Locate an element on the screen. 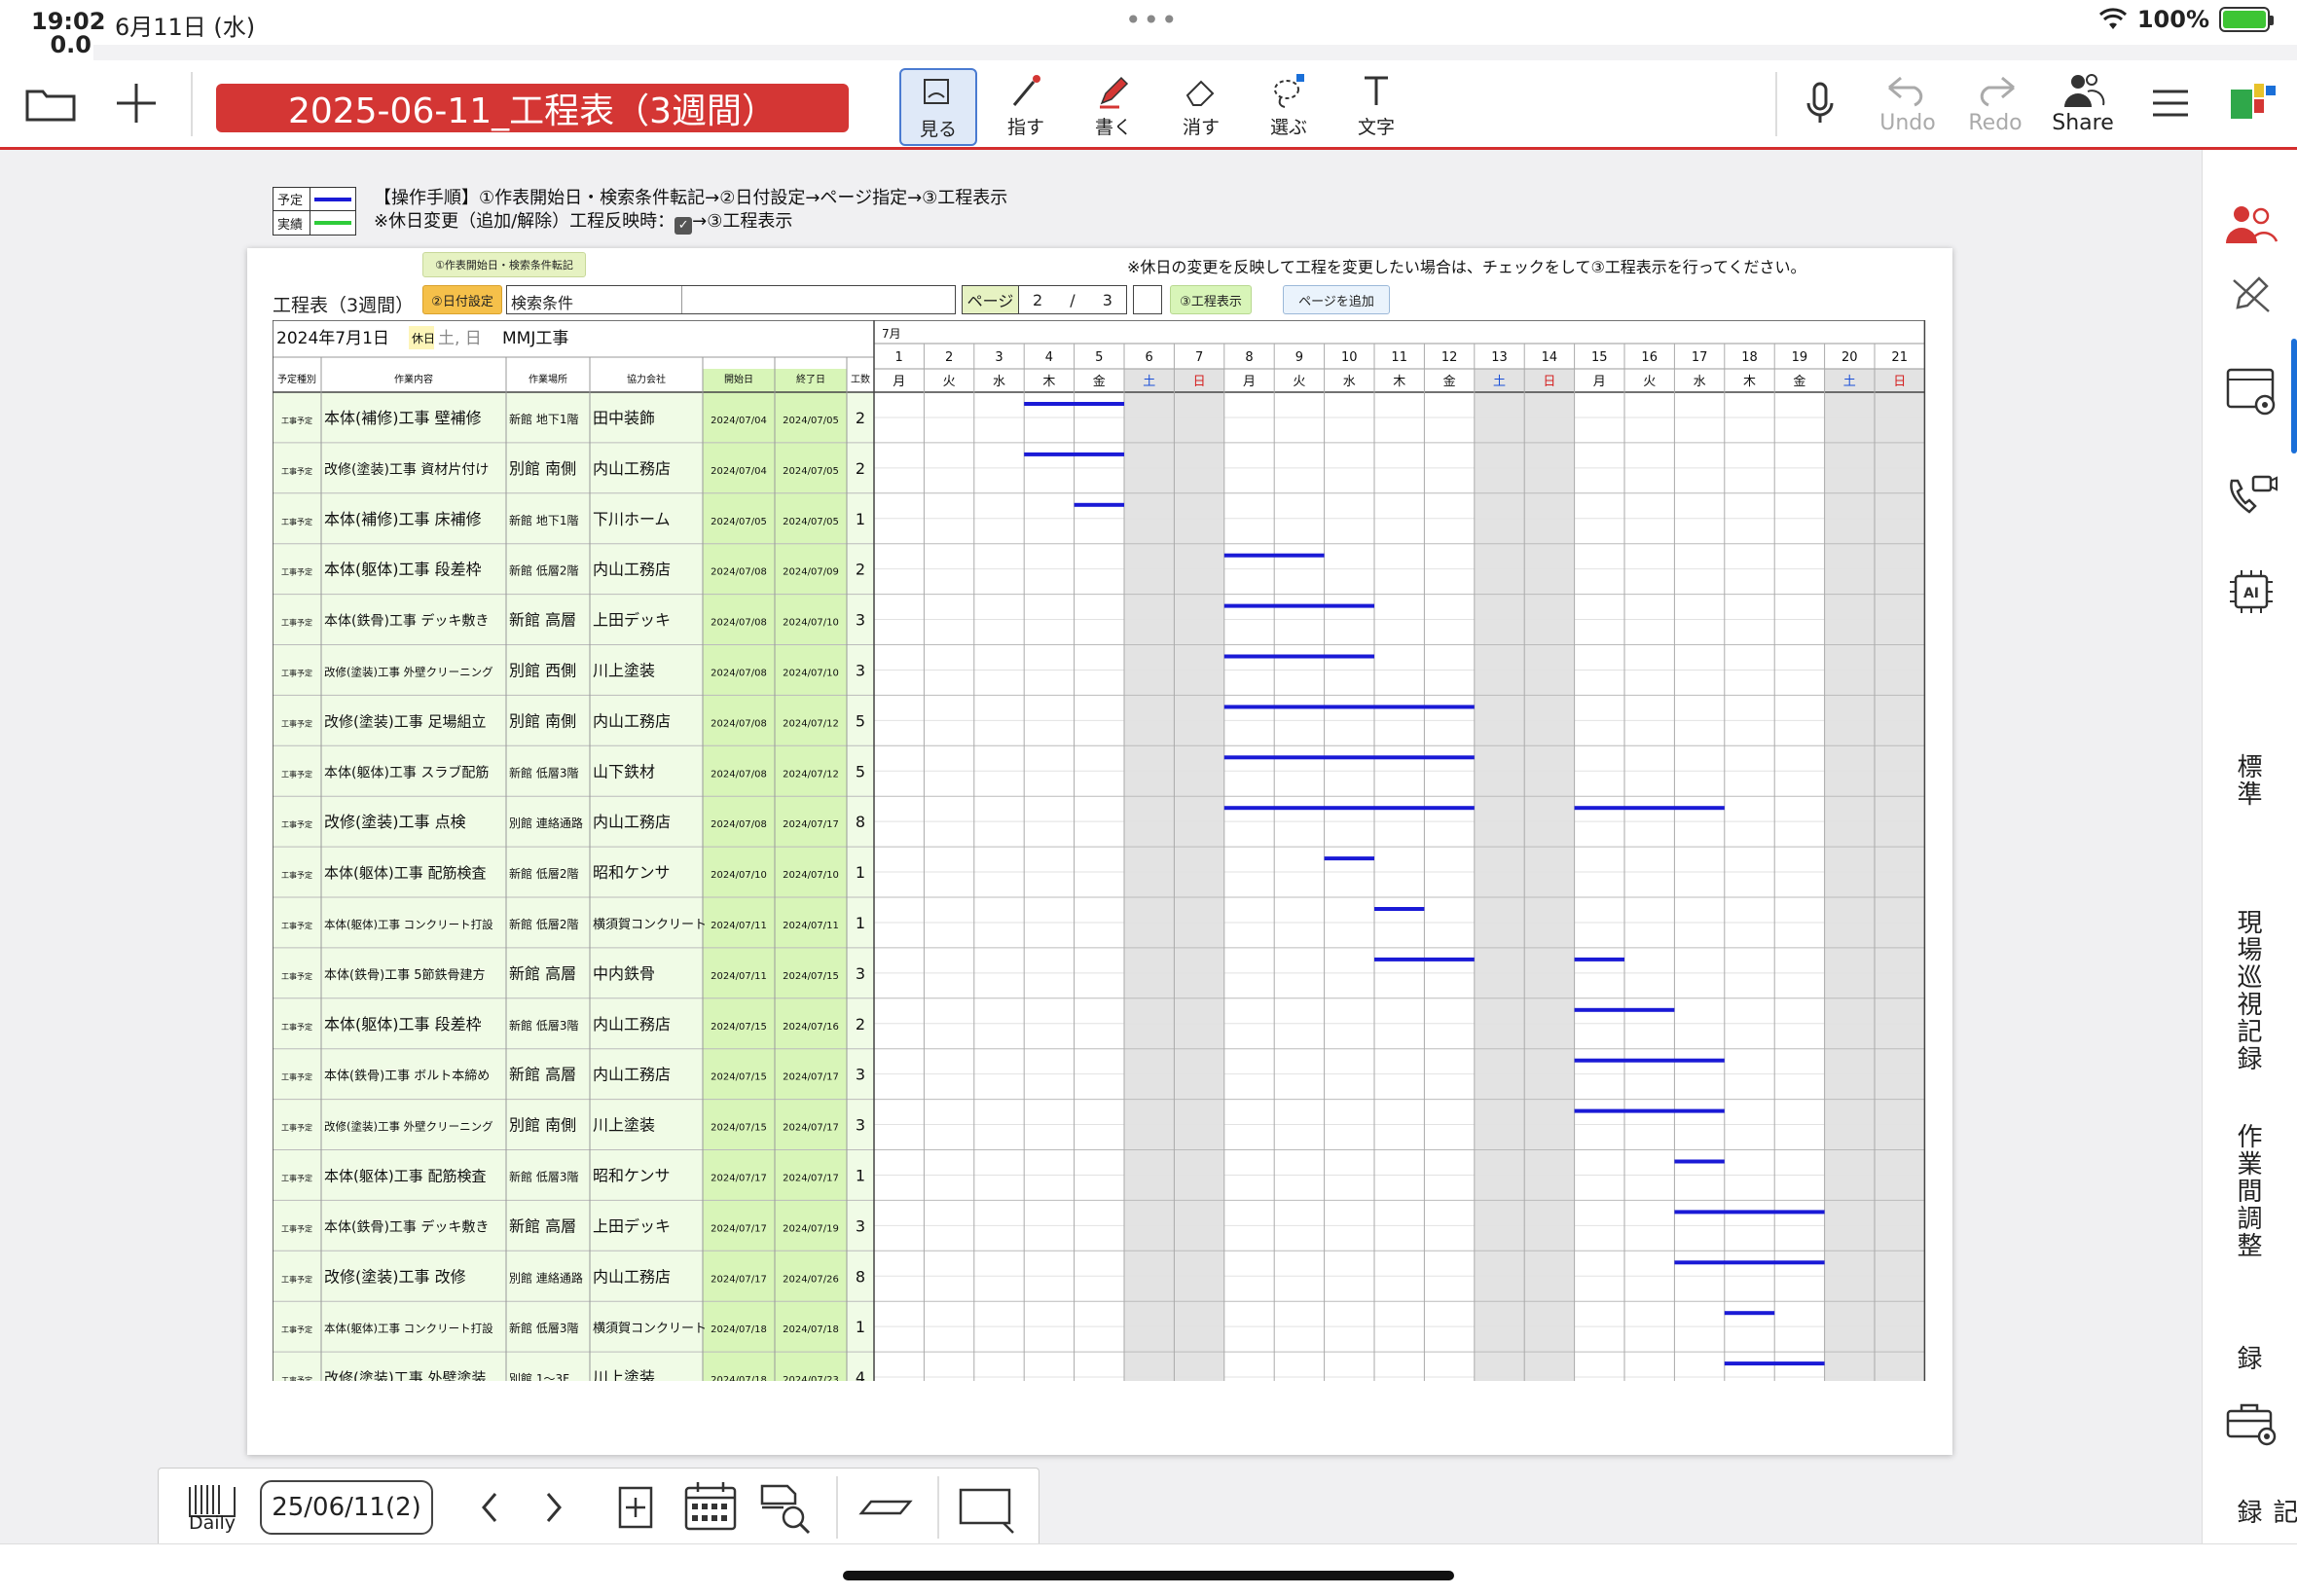 The width and height of the screenshot is (2297, 1596). undo-button: Undo is located at coordinates (1908, 105).